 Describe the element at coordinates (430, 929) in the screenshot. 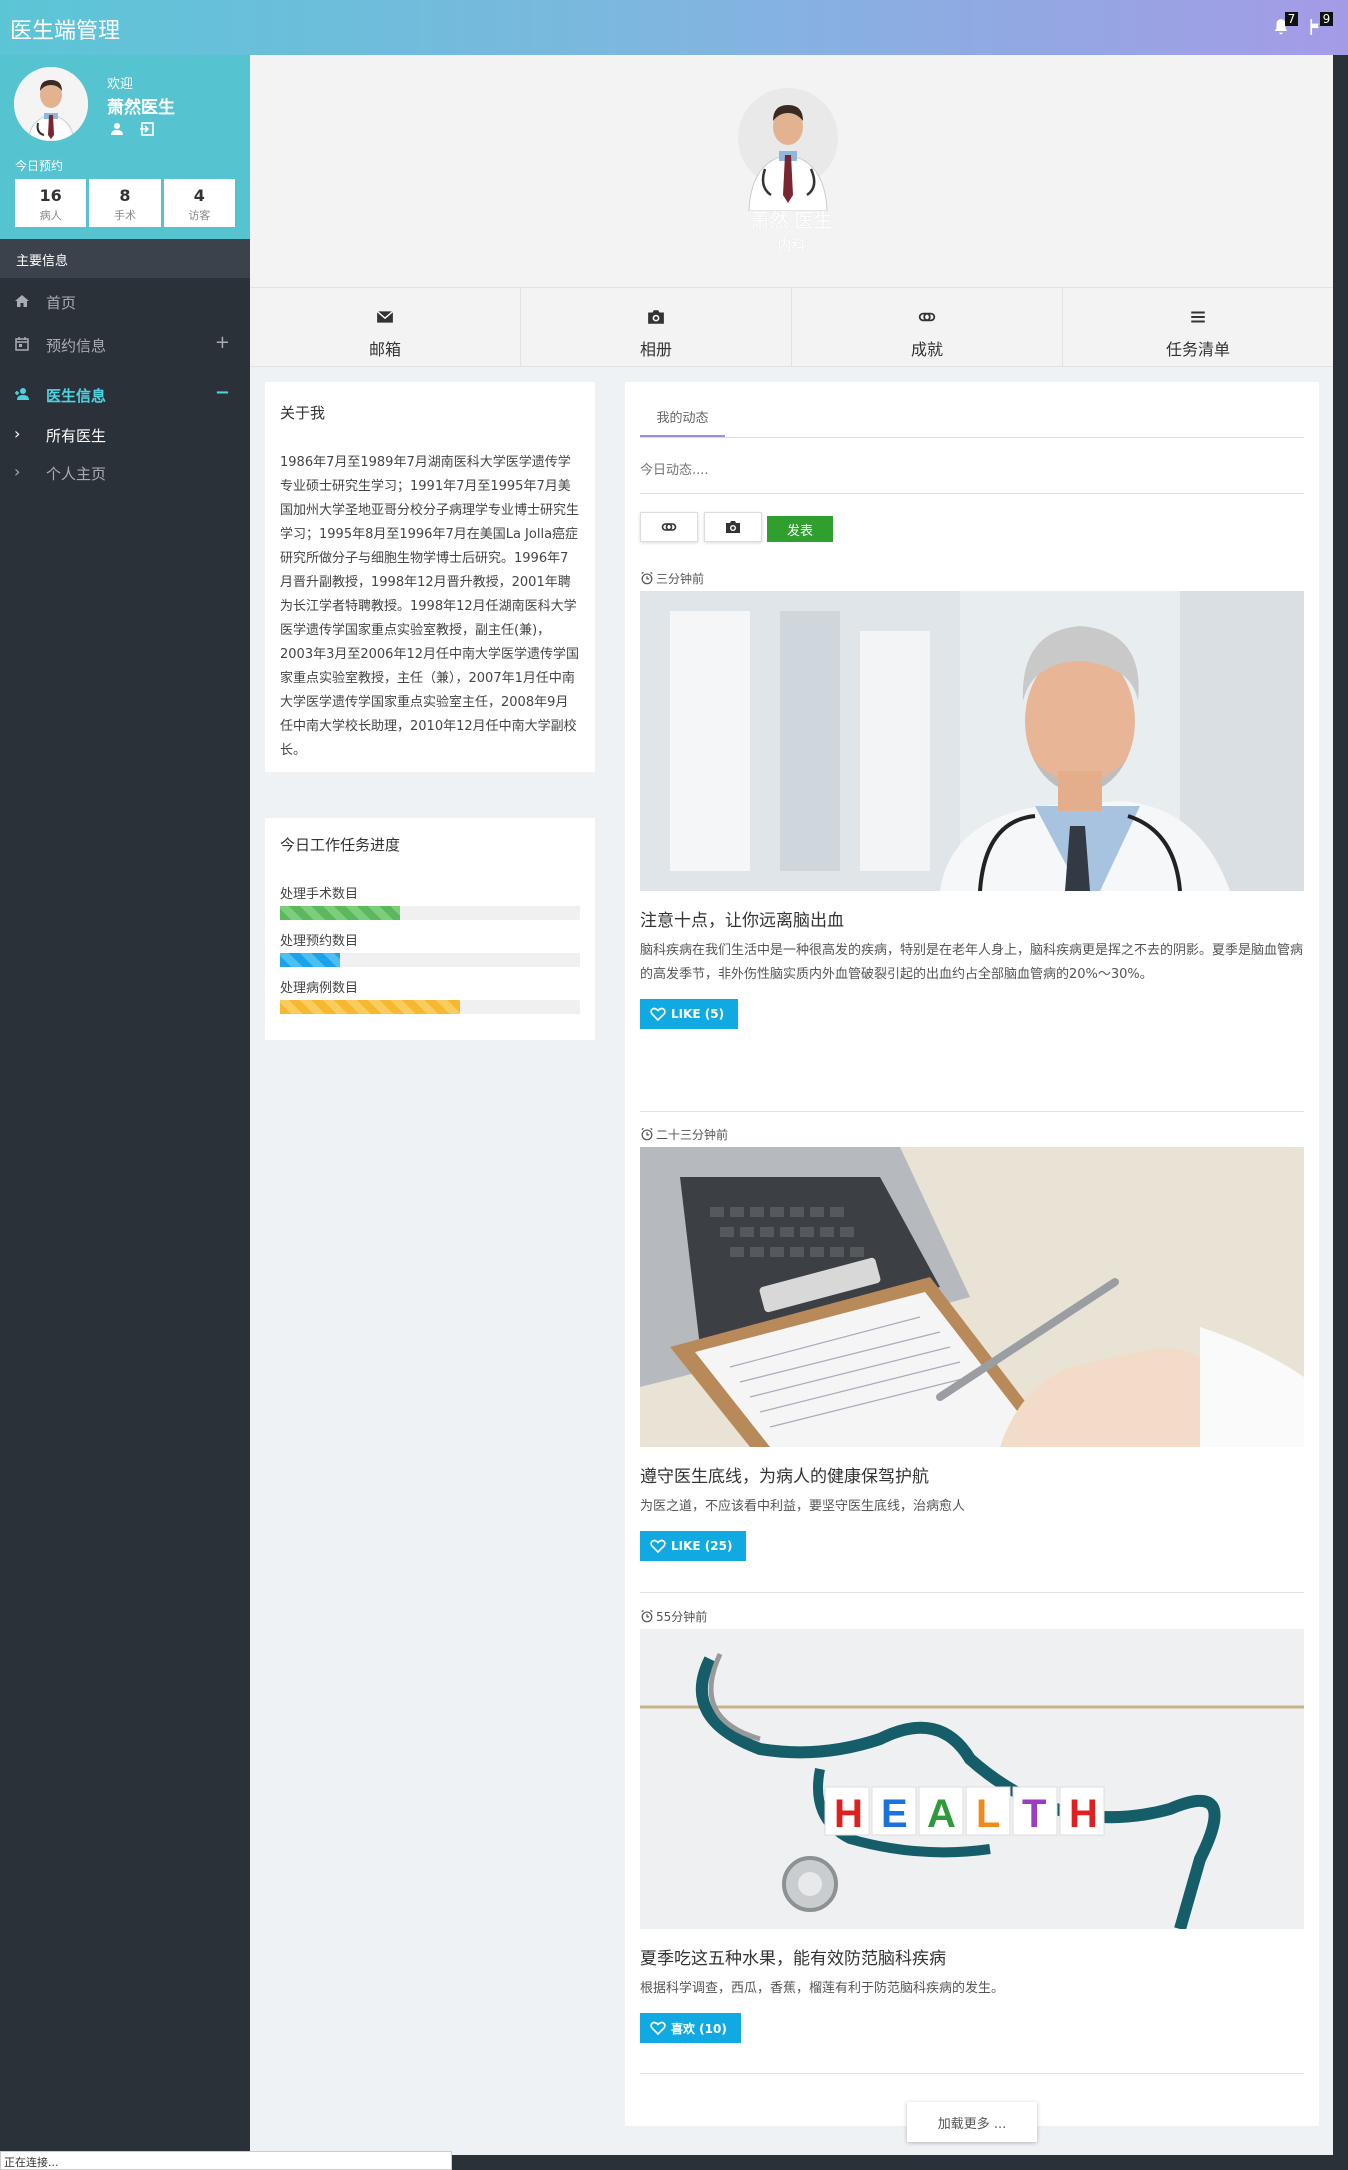

I see `progress-card: 今日工作任务进度 处理手术数目 处理预约数目 处理病例数目` at that location.